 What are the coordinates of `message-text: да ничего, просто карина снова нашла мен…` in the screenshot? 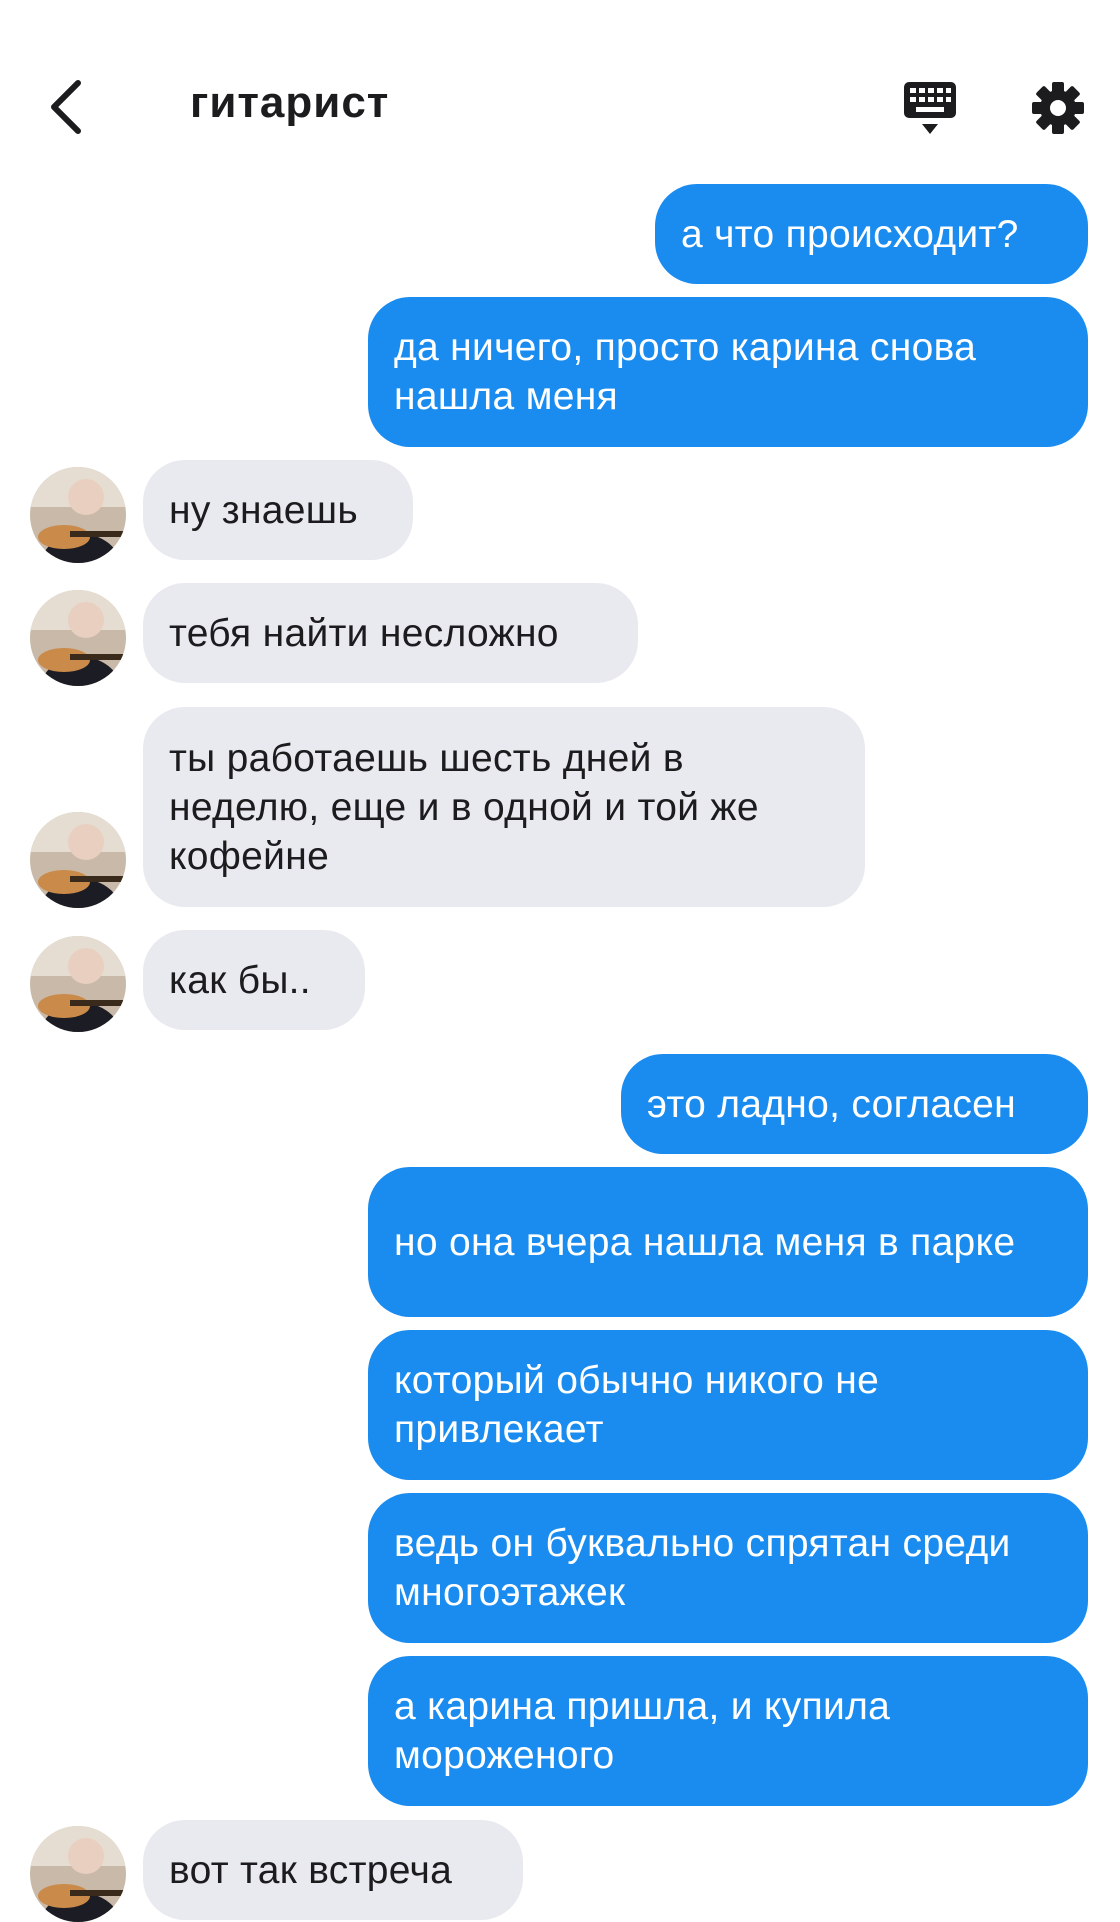 It's located at (685, 372).